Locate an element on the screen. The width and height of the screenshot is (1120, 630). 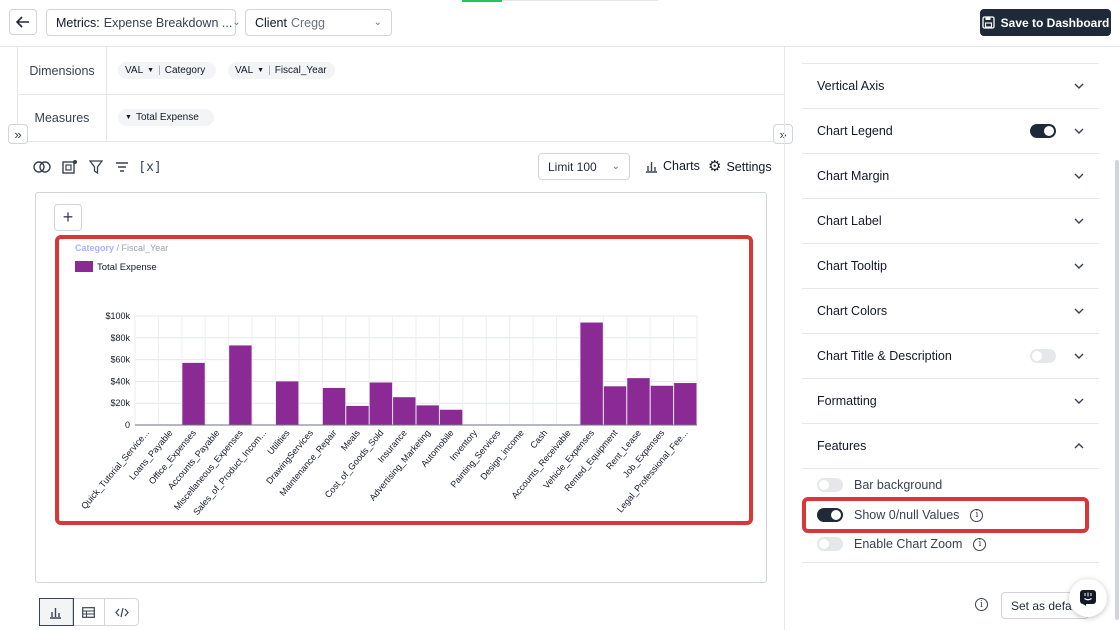
table-icon is located at coordinates (88, 612).